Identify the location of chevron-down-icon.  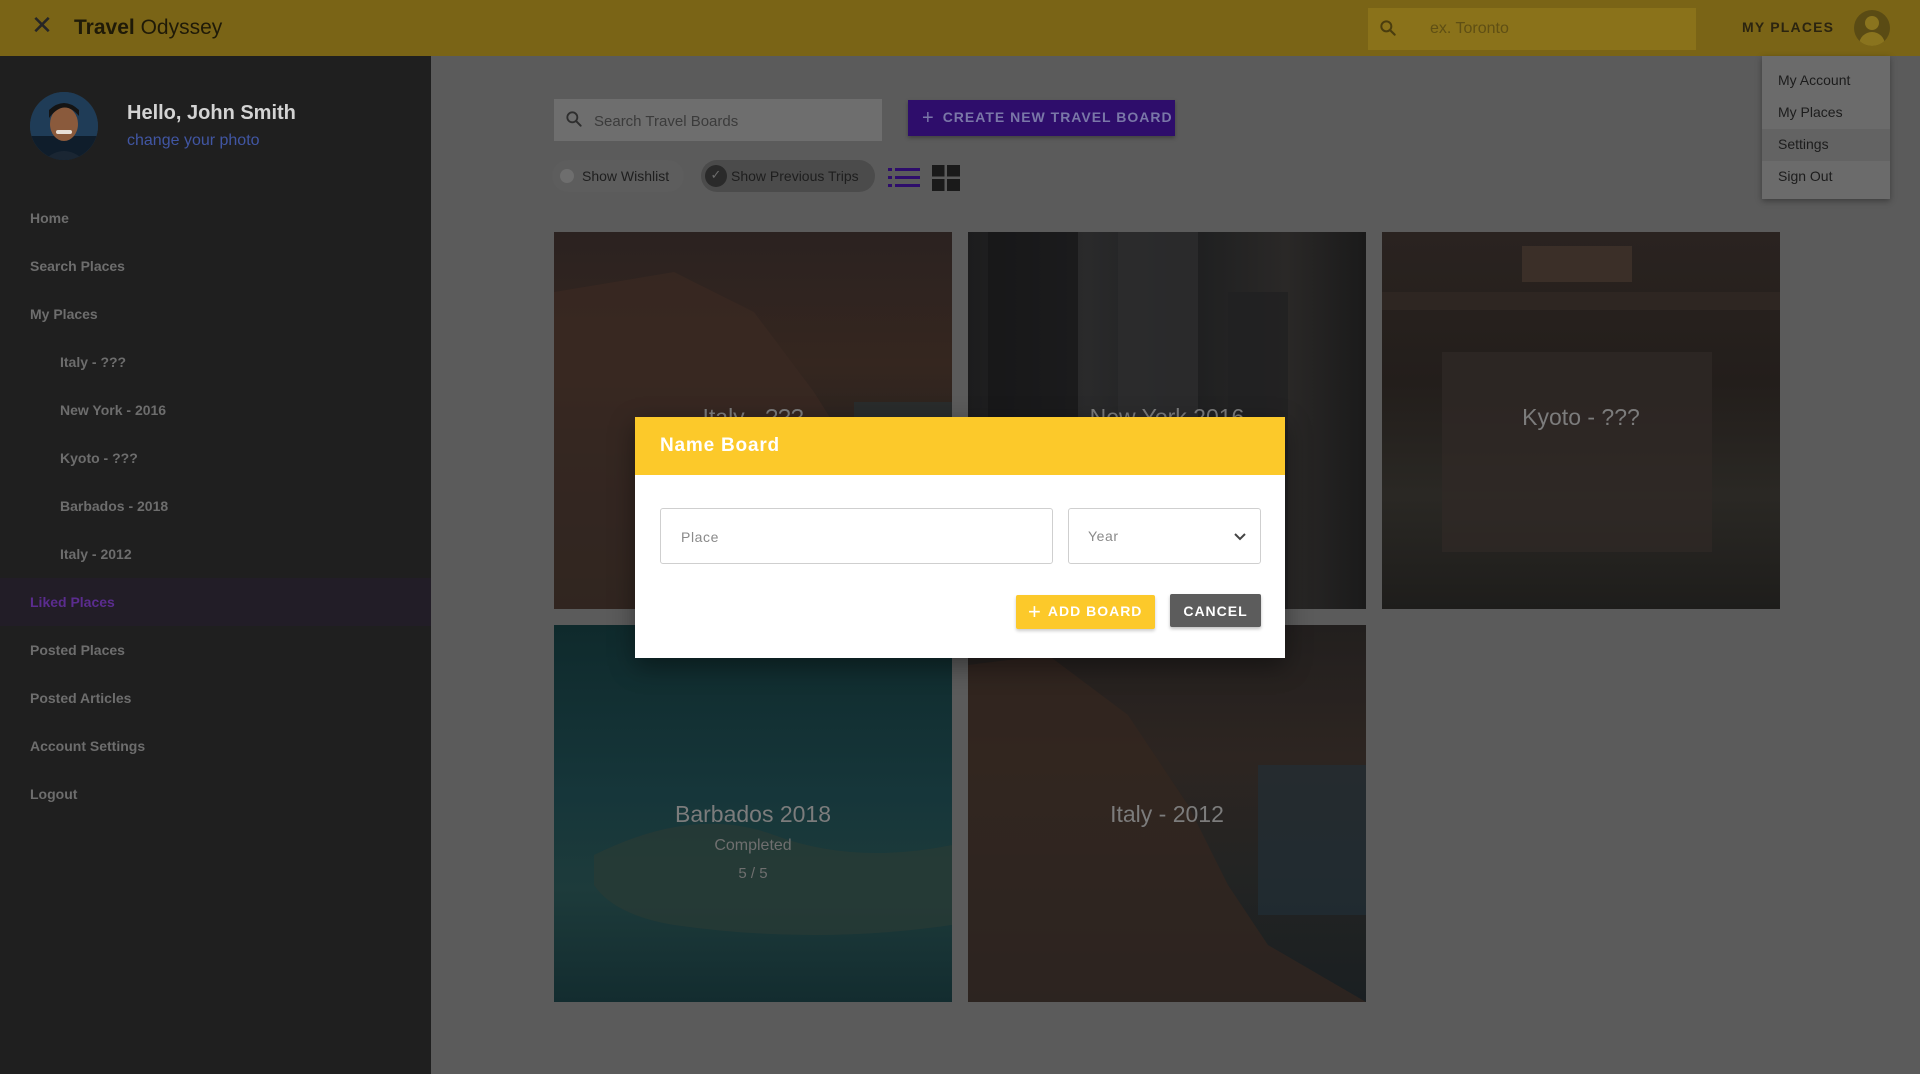
(1240, 537).